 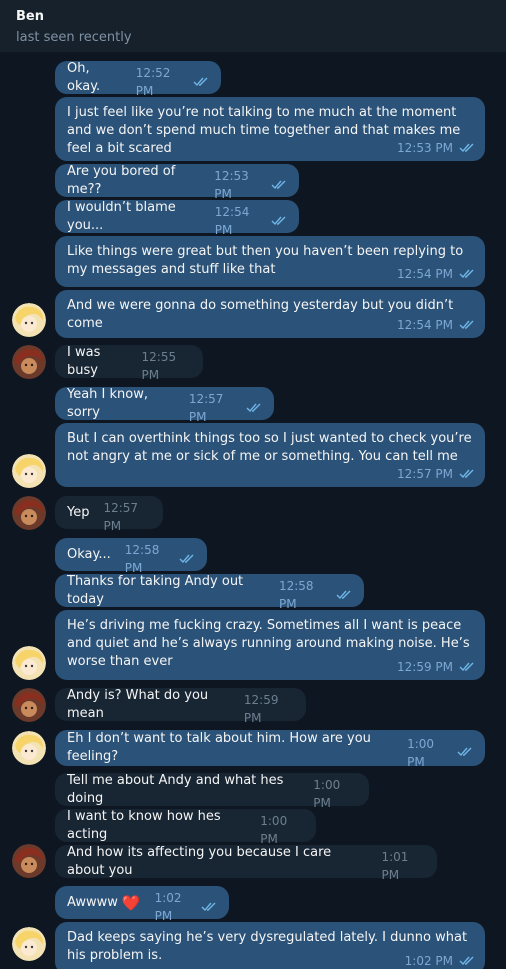 What do you see at coordinates (395, 866) in the screenshot?
I see `message-time: 1:01 PM` at bounding box center [395, 866].